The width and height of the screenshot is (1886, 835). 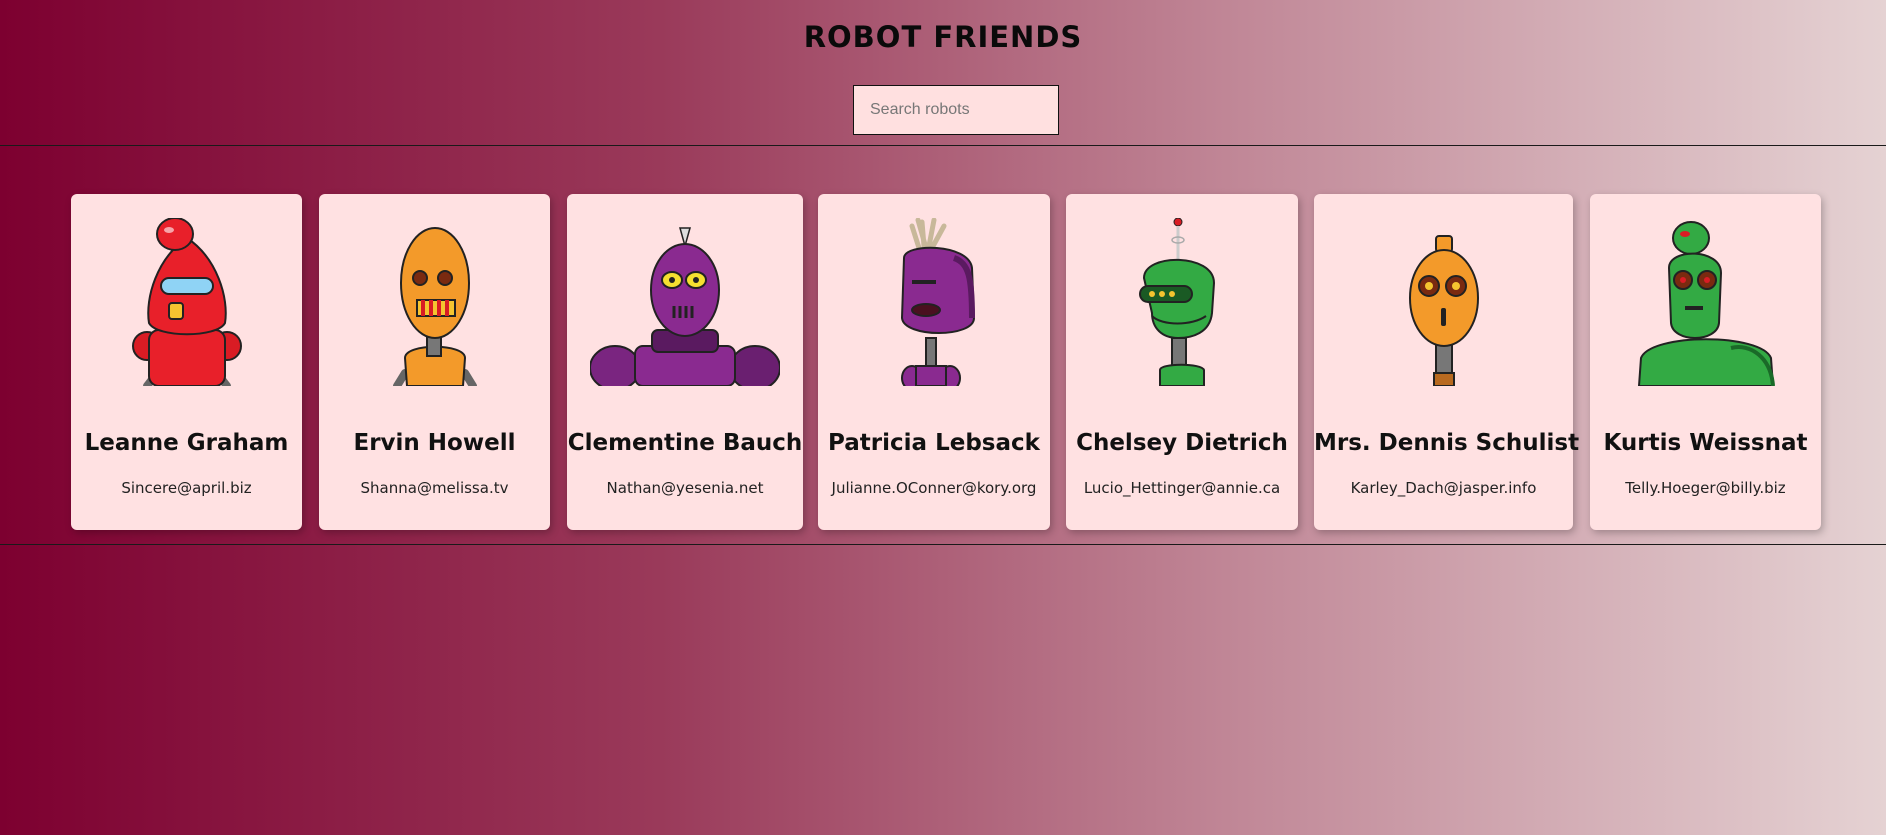 What do you see at coordinates (934, 488) in the screenshot?
I see `robot-email: Julianne.OConner@kory.org` at bounding box center [934, 488].